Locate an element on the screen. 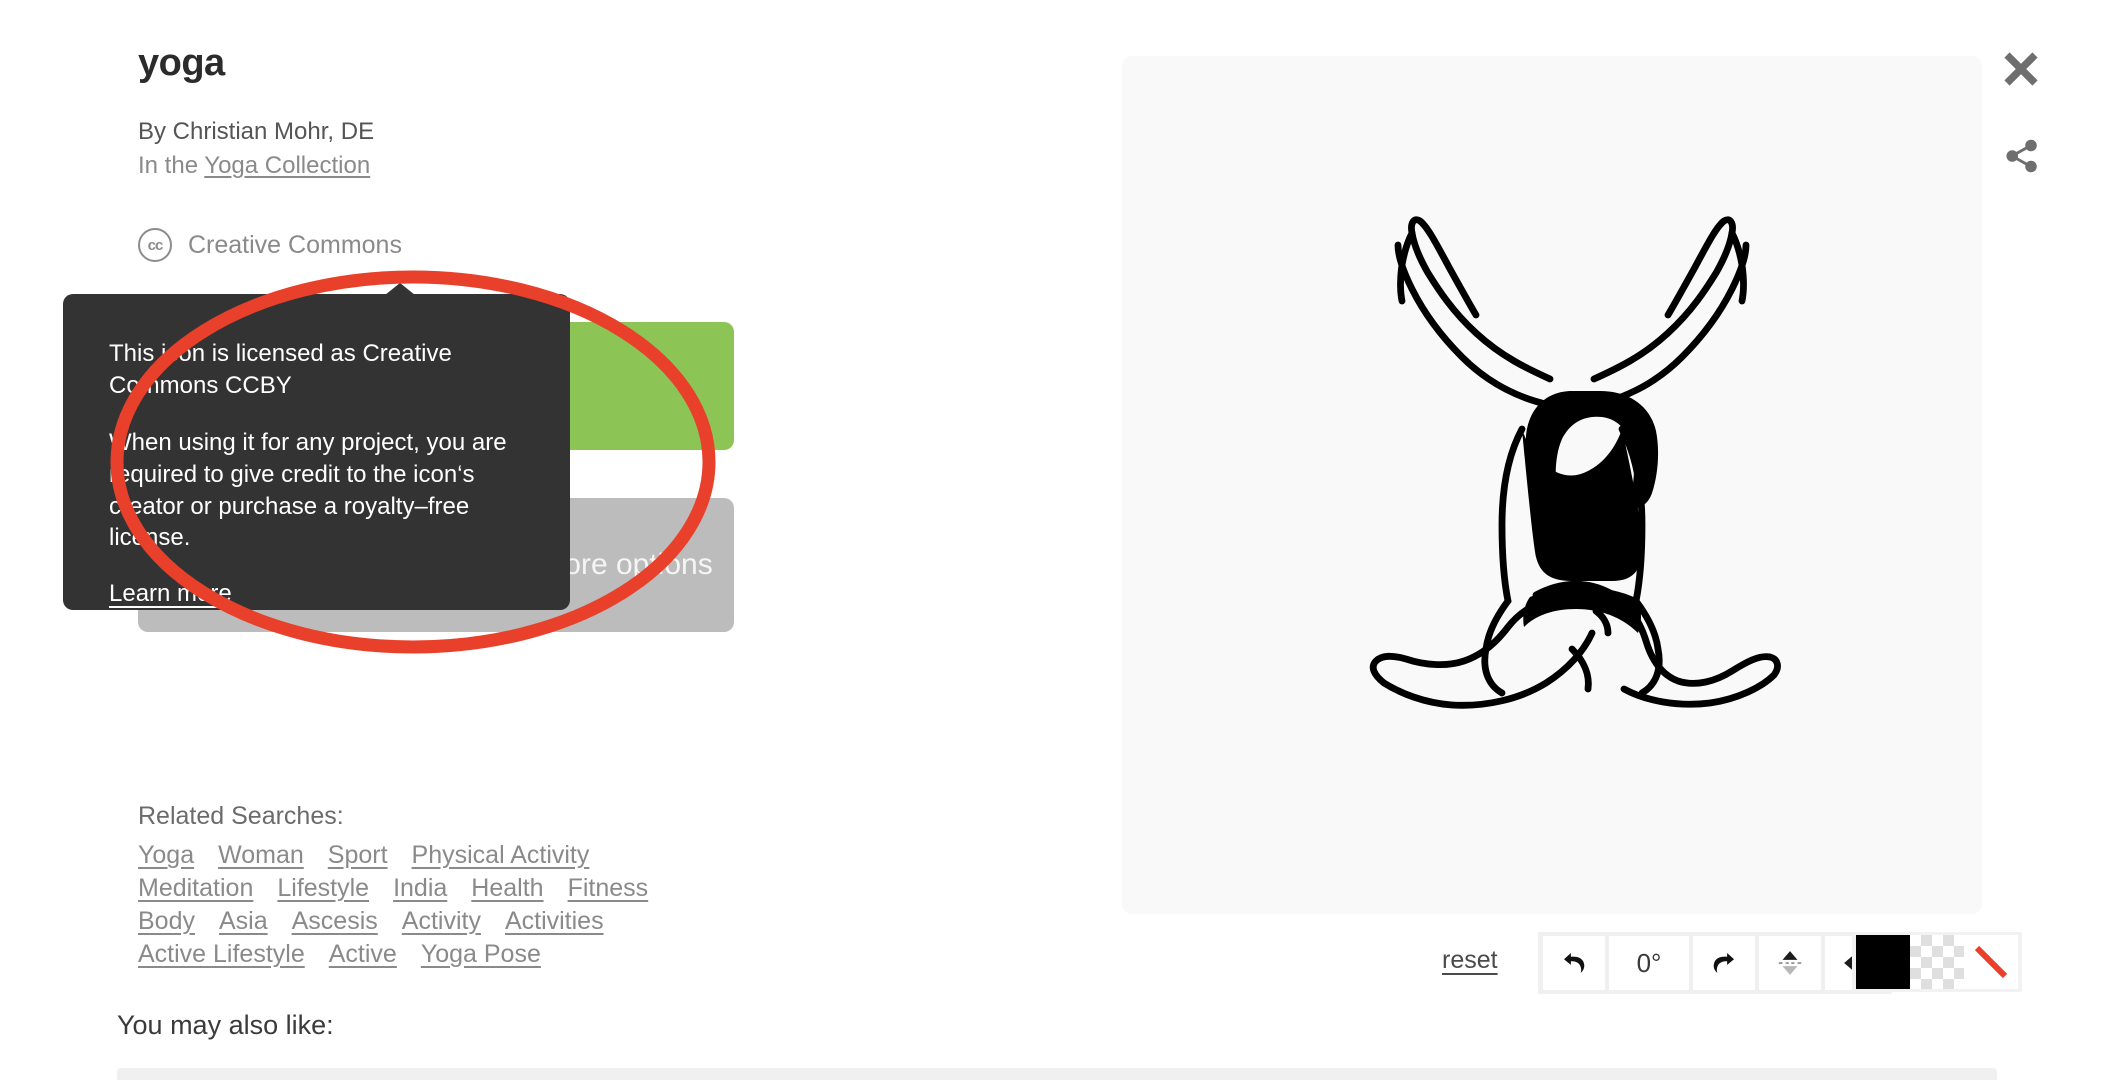 This screenshot has height=1080, width=2114. flip-vertical-button is located at coordinates (1790, 963).